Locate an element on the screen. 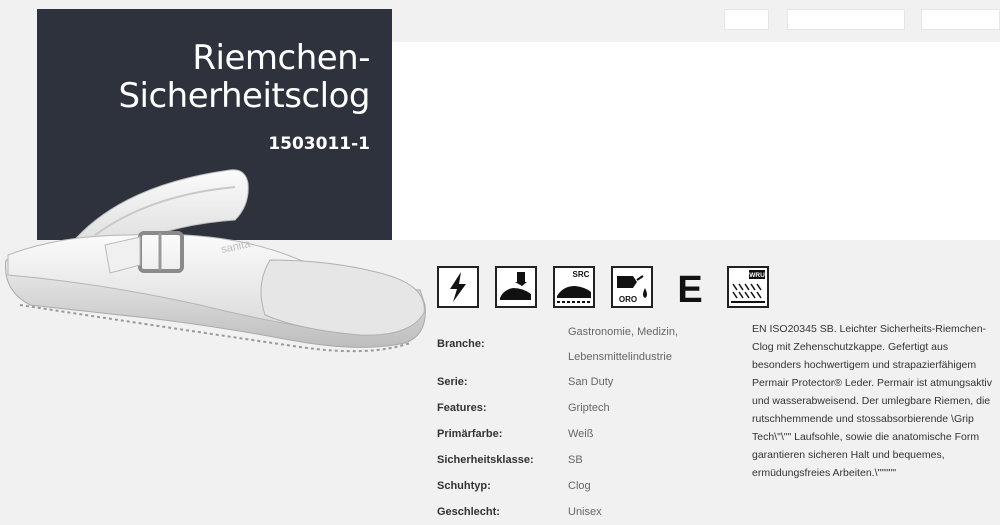  wru-water-icon: WRU is located at coordinates (748, 287).